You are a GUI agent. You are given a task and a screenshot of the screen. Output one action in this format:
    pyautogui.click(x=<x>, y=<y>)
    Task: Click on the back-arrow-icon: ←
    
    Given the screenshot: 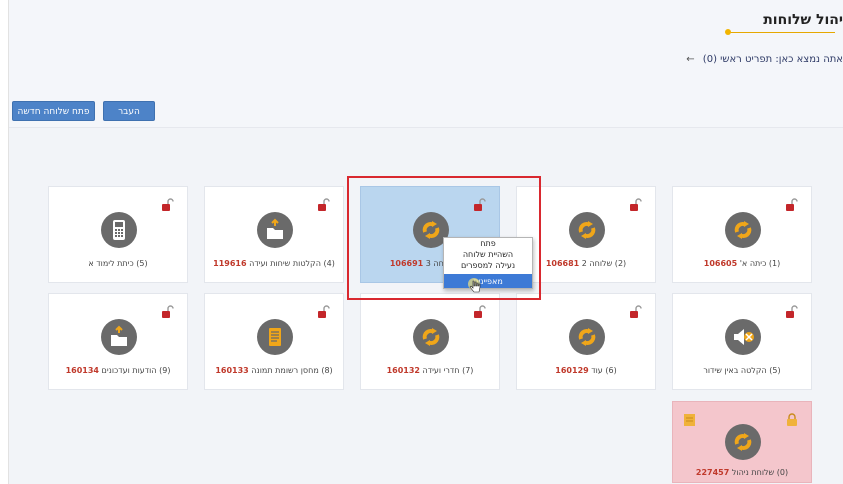 What is the action you would take?
    pyautogui.click(x=690, y=59)
    